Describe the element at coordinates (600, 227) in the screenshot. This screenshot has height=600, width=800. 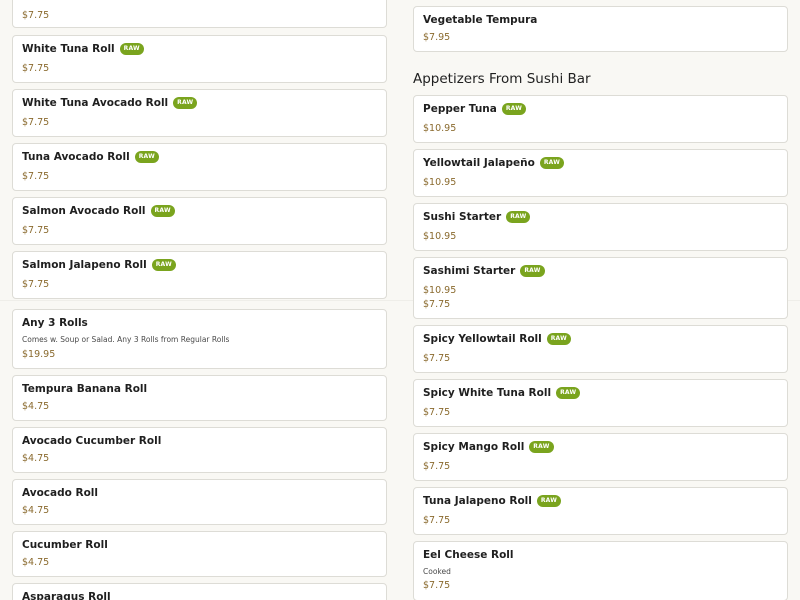
I see `menu-item-card: Sushi Starter RAW $10.95` at that location.